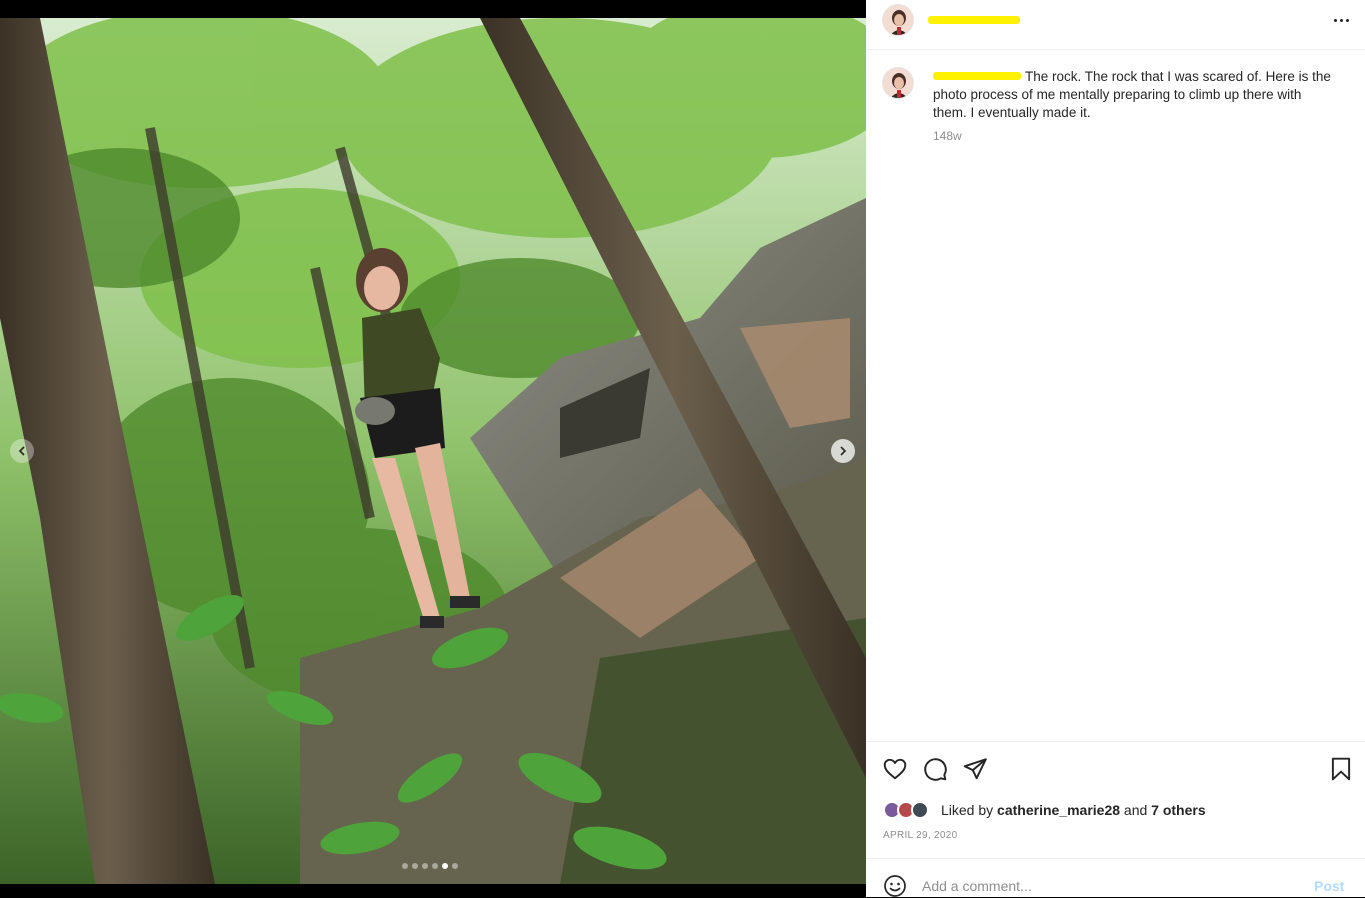 This screenshot has height=898, width=1365. Describe the element at coordinates (1058, 810) in the screenshot. I see `first-liker-link: catherine_marie28` at that location.